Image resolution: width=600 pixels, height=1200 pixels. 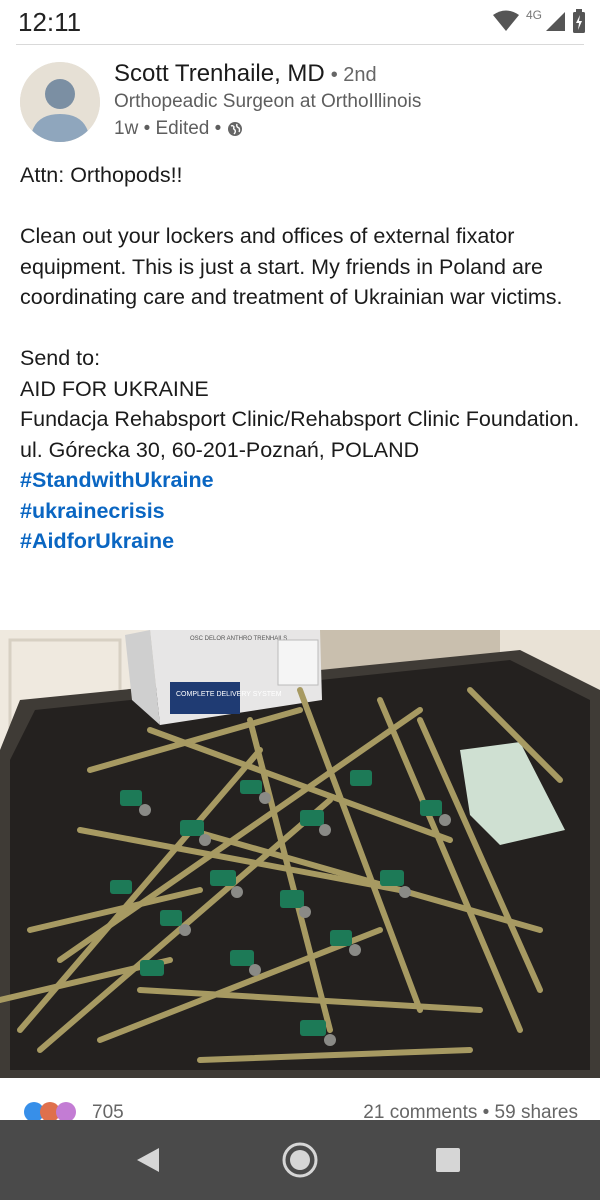 What do you see at coordinates (300, 511) in the screenshot?
I see `hashtag-link: #ukrainecrisis` at bounding box center [300, 511].